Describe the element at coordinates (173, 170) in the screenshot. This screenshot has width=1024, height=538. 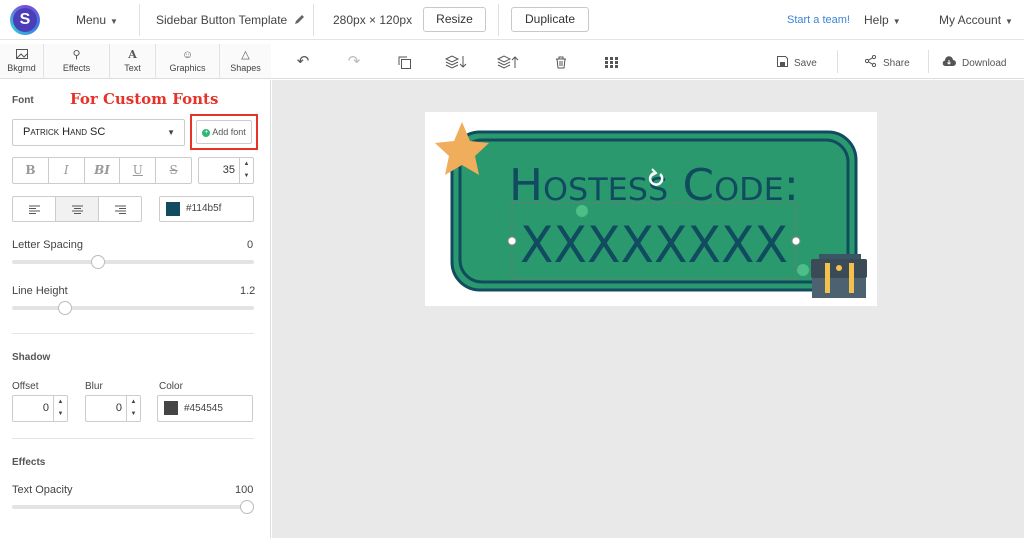
I see `strikethrough-button: S` at that location.